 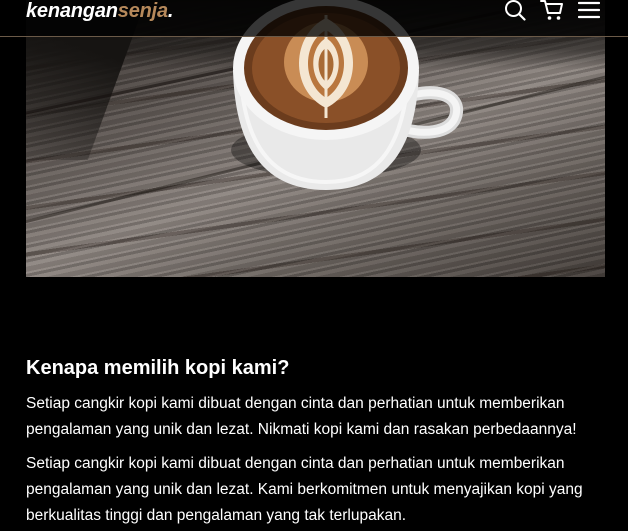 I want to click on shopping-cart-icon, so click(x=552, y=10).